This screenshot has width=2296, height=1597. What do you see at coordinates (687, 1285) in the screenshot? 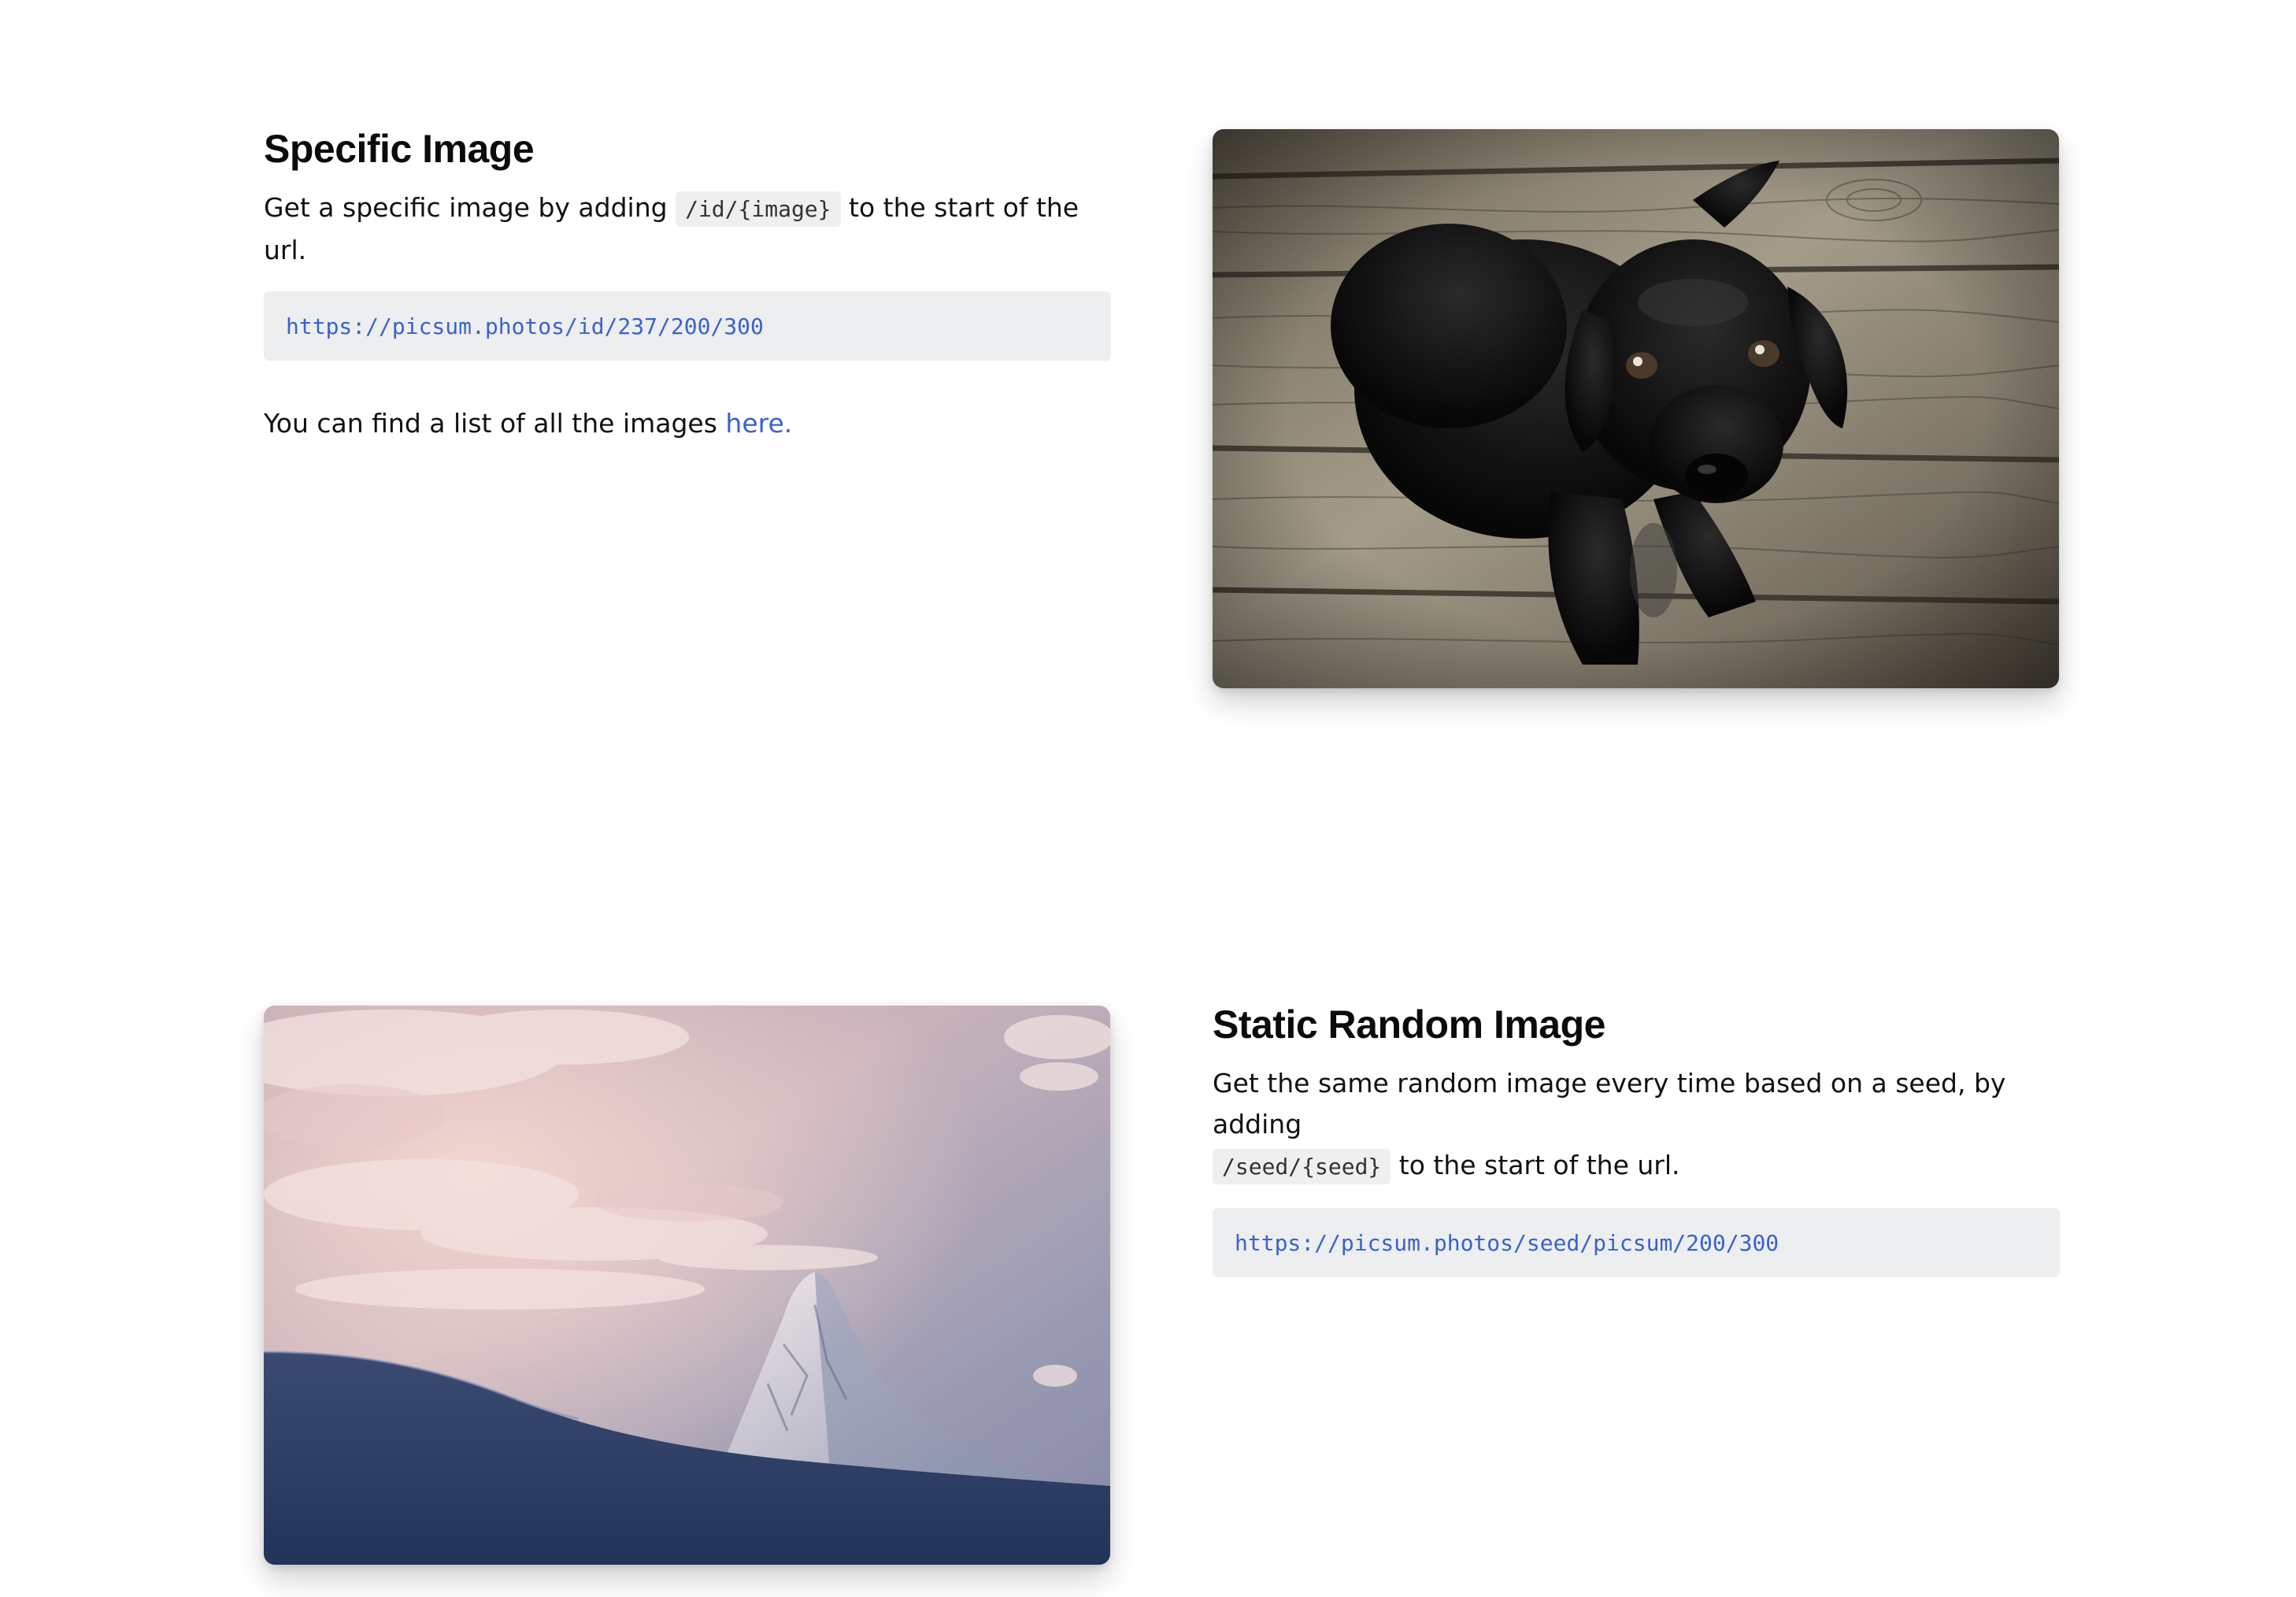
I see `mountain-photo` at bounding box center [687, 1285].